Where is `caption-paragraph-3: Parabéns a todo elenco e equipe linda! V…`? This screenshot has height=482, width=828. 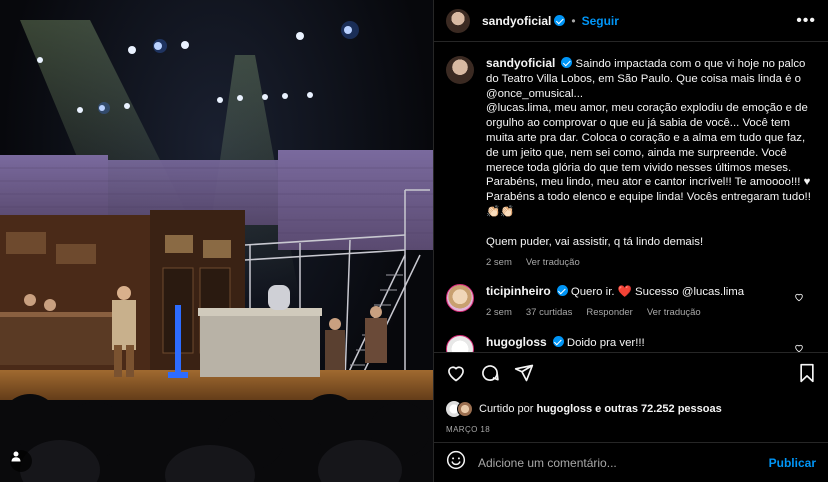
caption-paragraph-3: Parabéns a todo elenco e equipe linda! V… is located at coordinates (648, 204).